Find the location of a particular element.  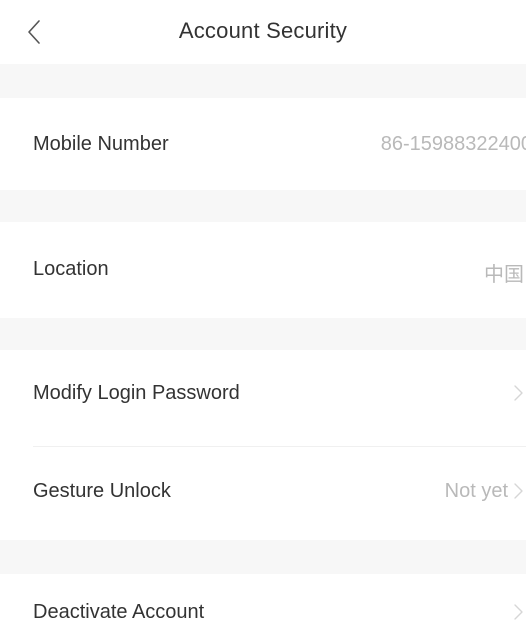

modify-login-password-label: Modify Login Password is located at coordinates (136, 393).